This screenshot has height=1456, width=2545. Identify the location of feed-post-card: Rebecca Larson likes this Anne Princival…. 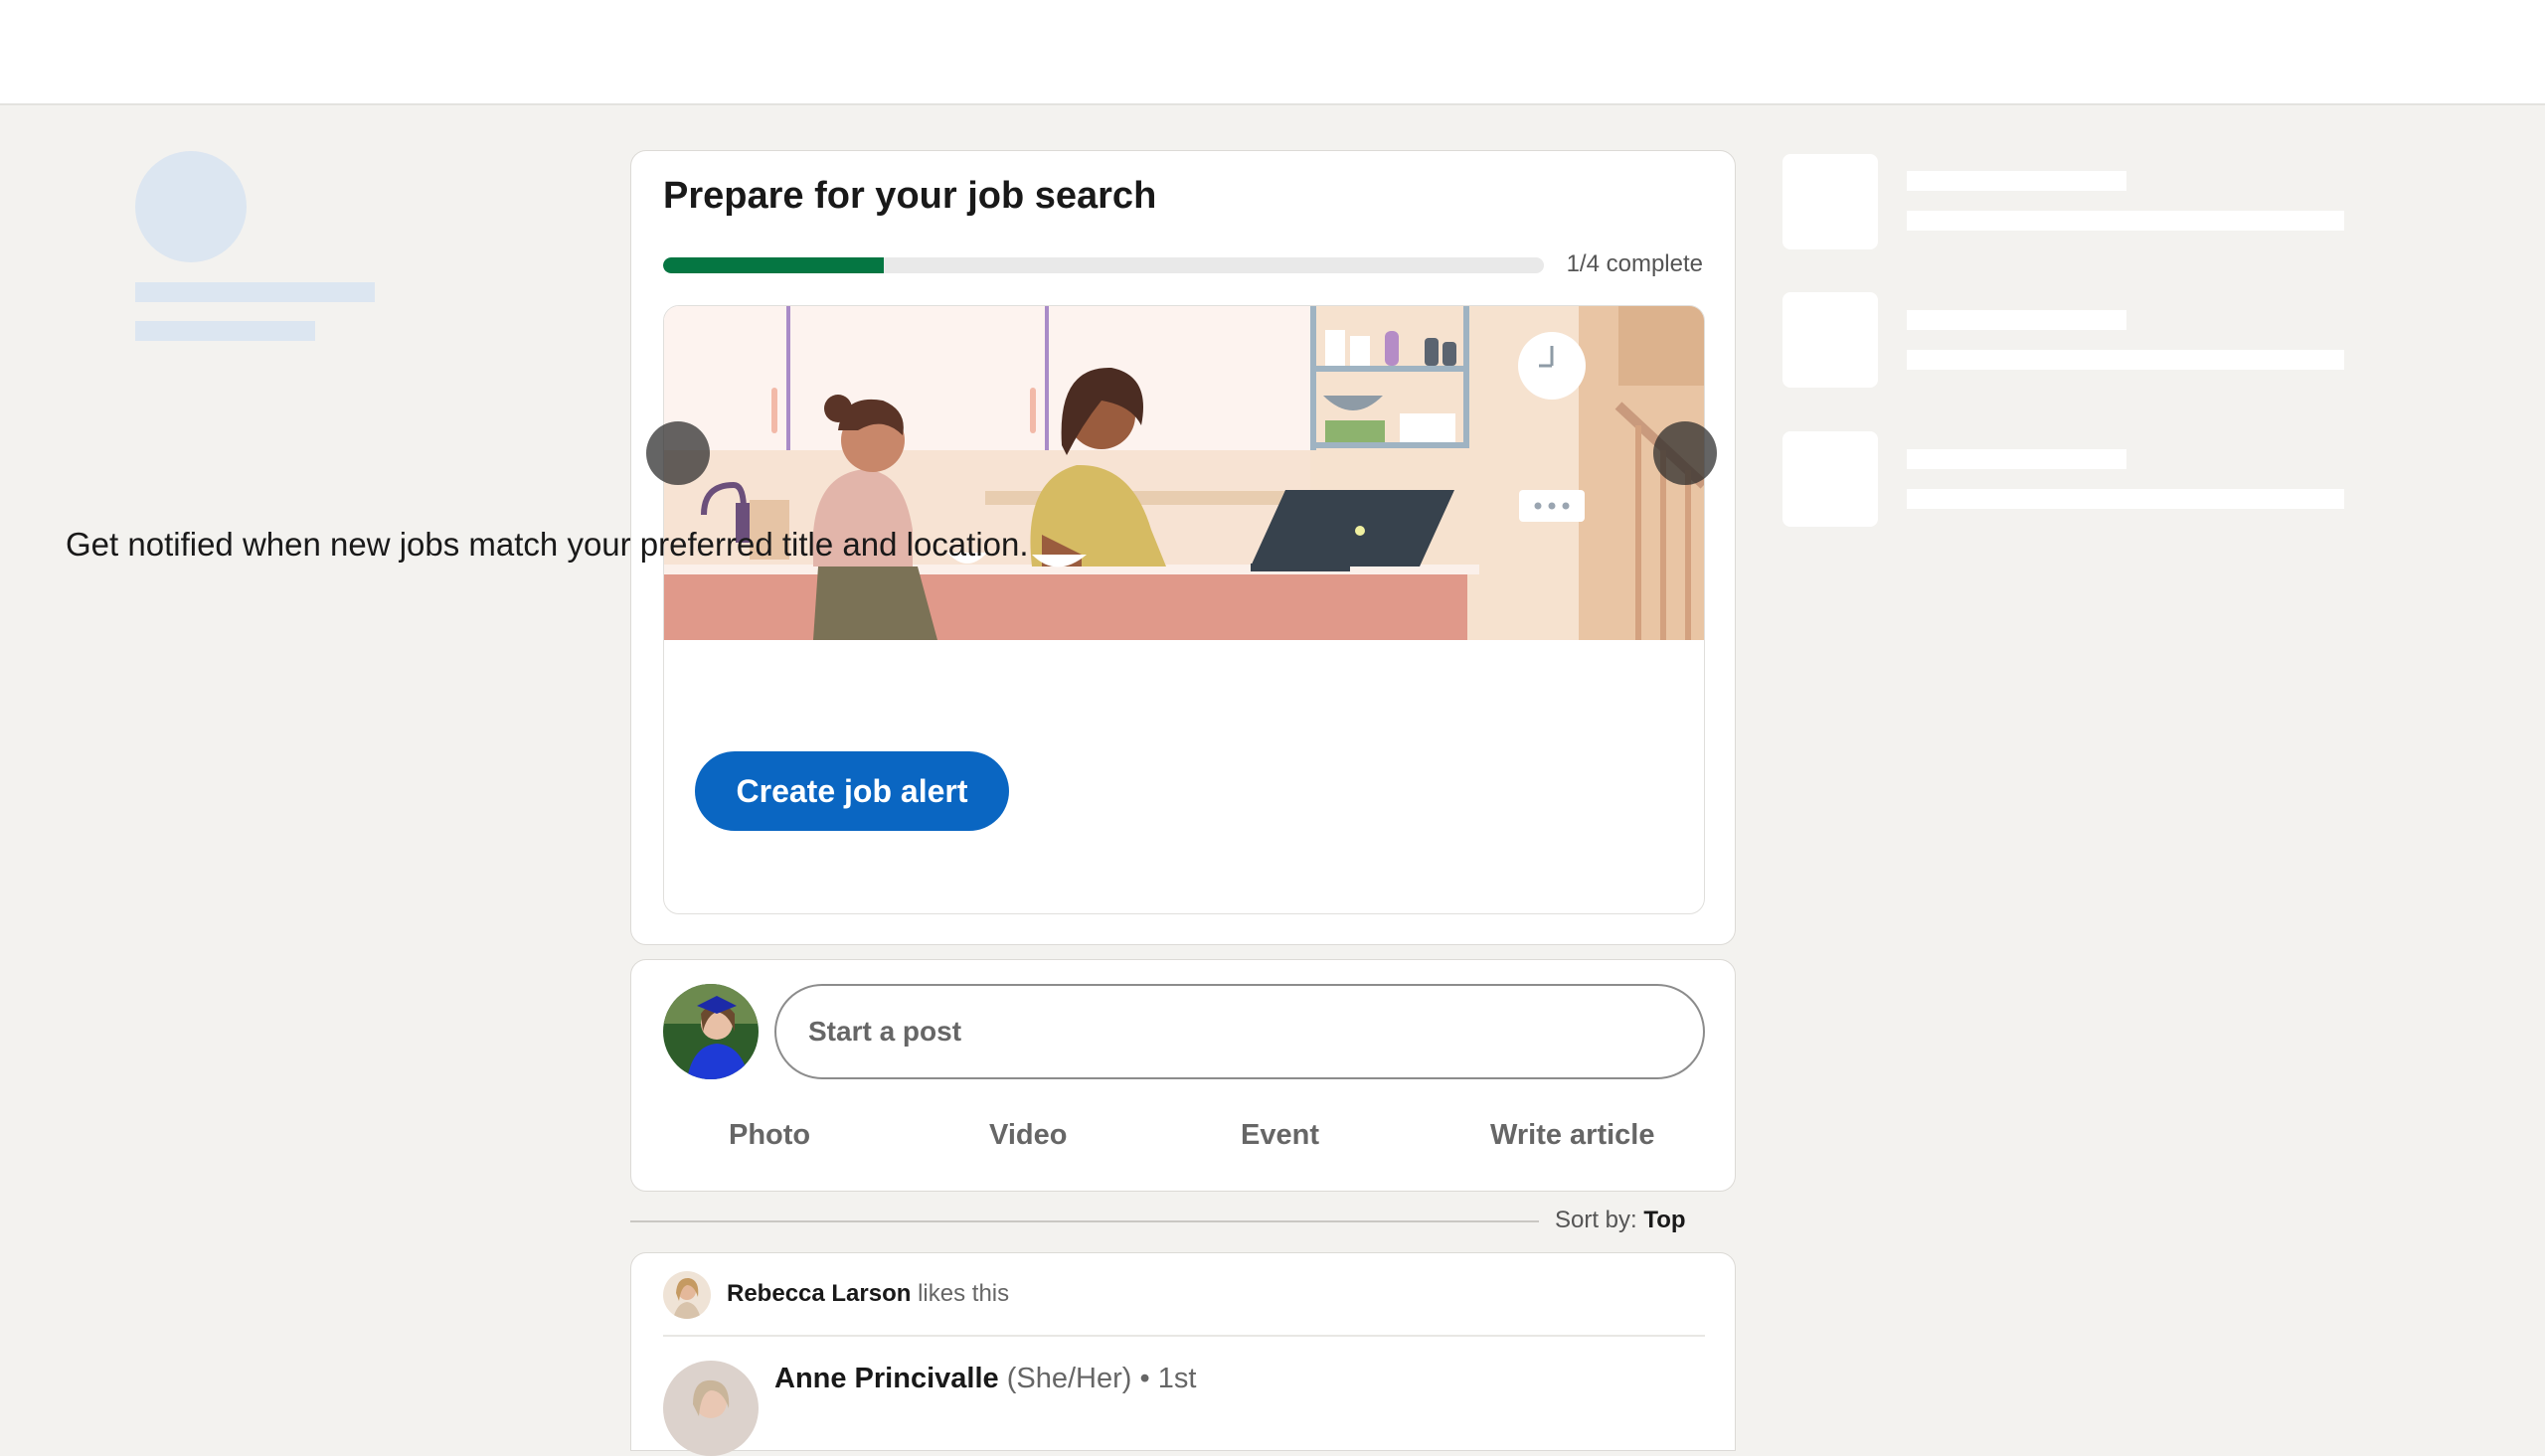
(1183, 1354).